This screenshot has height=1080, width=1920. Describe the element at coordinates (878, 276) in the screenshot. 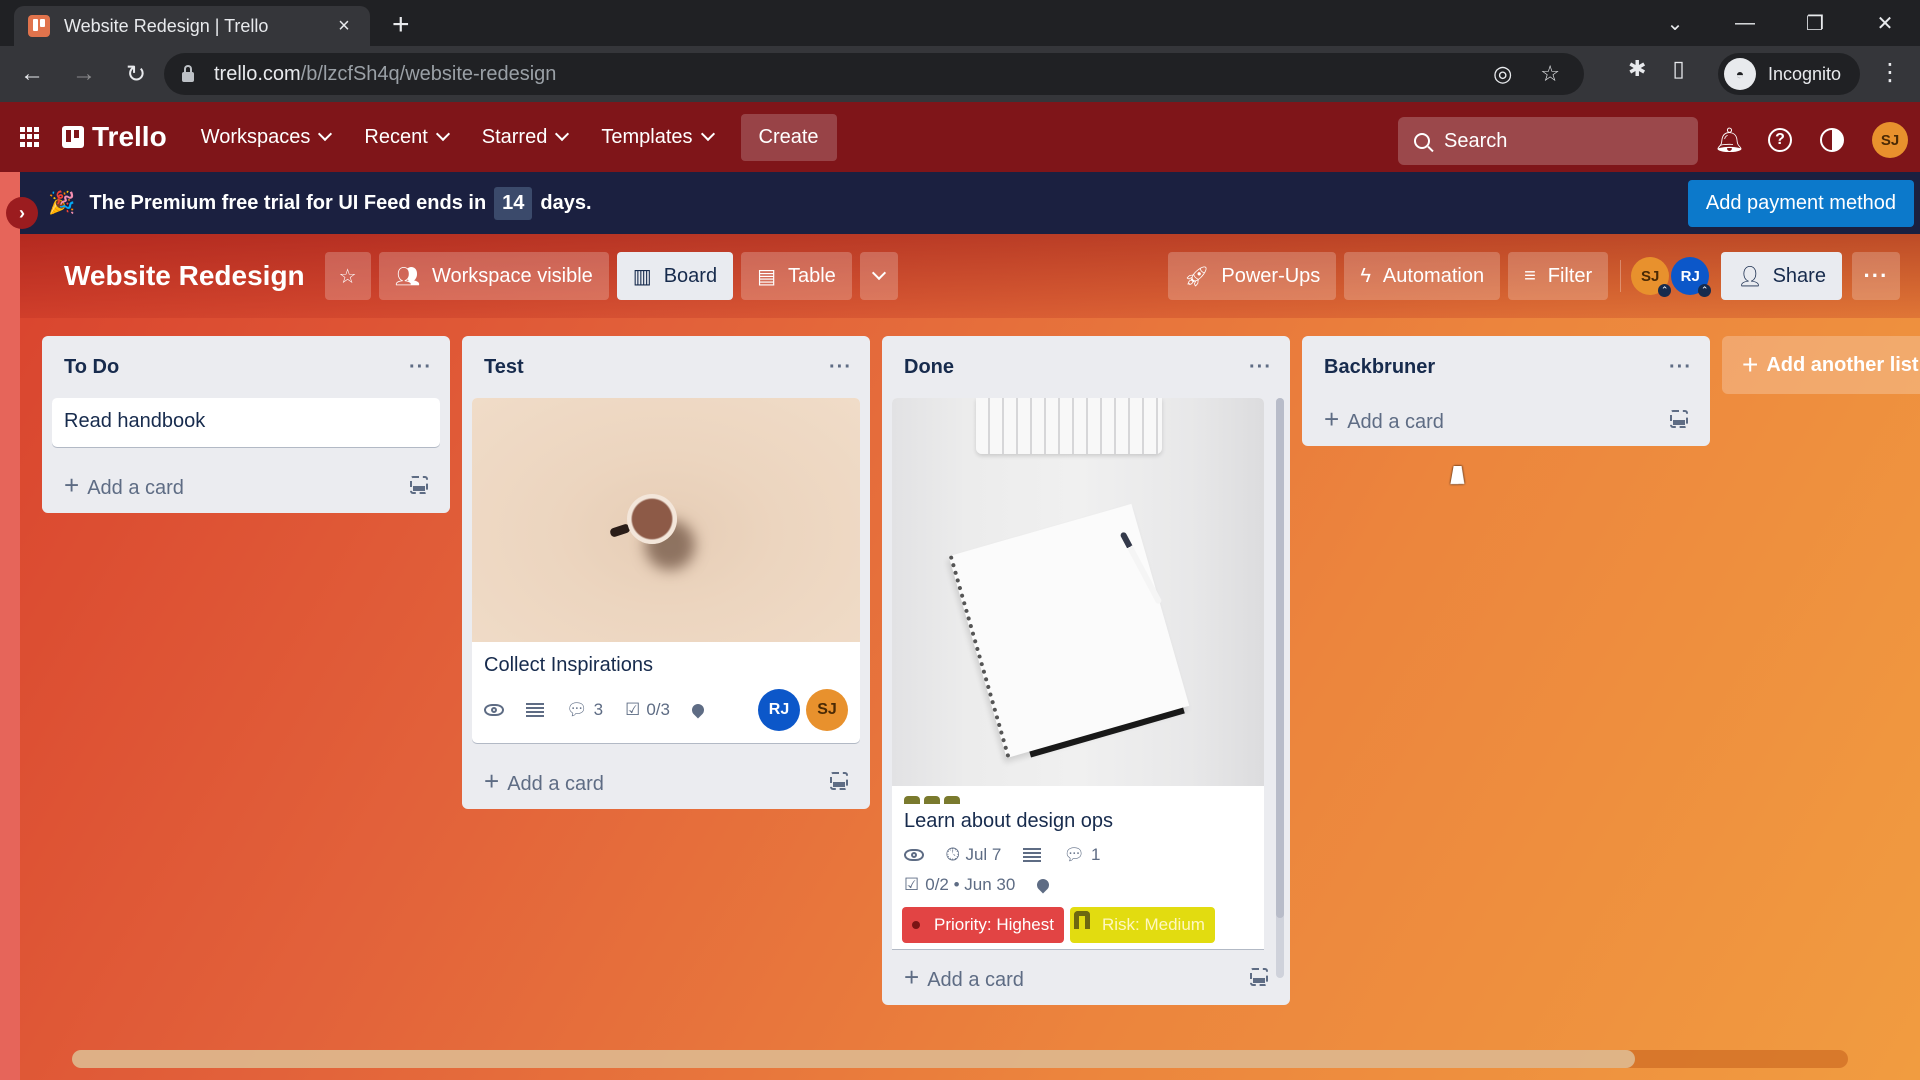

I see `more-views-button` at that location.